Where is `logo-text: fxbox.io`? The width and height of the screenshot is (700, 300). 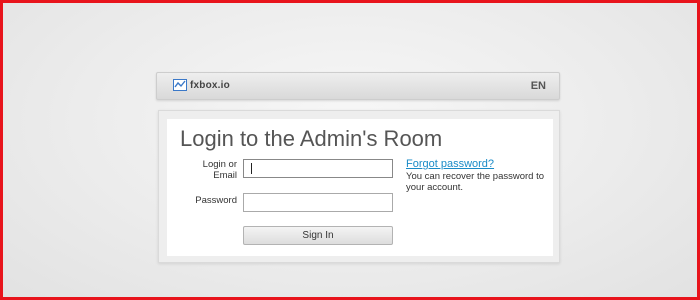 logo-text: fxbox.io is located at coordinates (210, 85).